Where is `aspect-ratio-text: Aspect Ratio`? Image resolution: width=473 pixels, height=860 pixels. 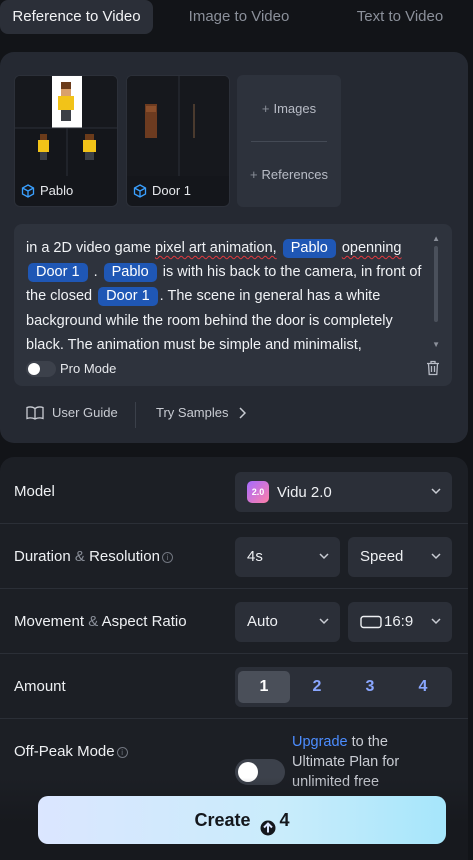 aspect-ratio-text: Aspect Ratio is located at coordinates (144, 621).